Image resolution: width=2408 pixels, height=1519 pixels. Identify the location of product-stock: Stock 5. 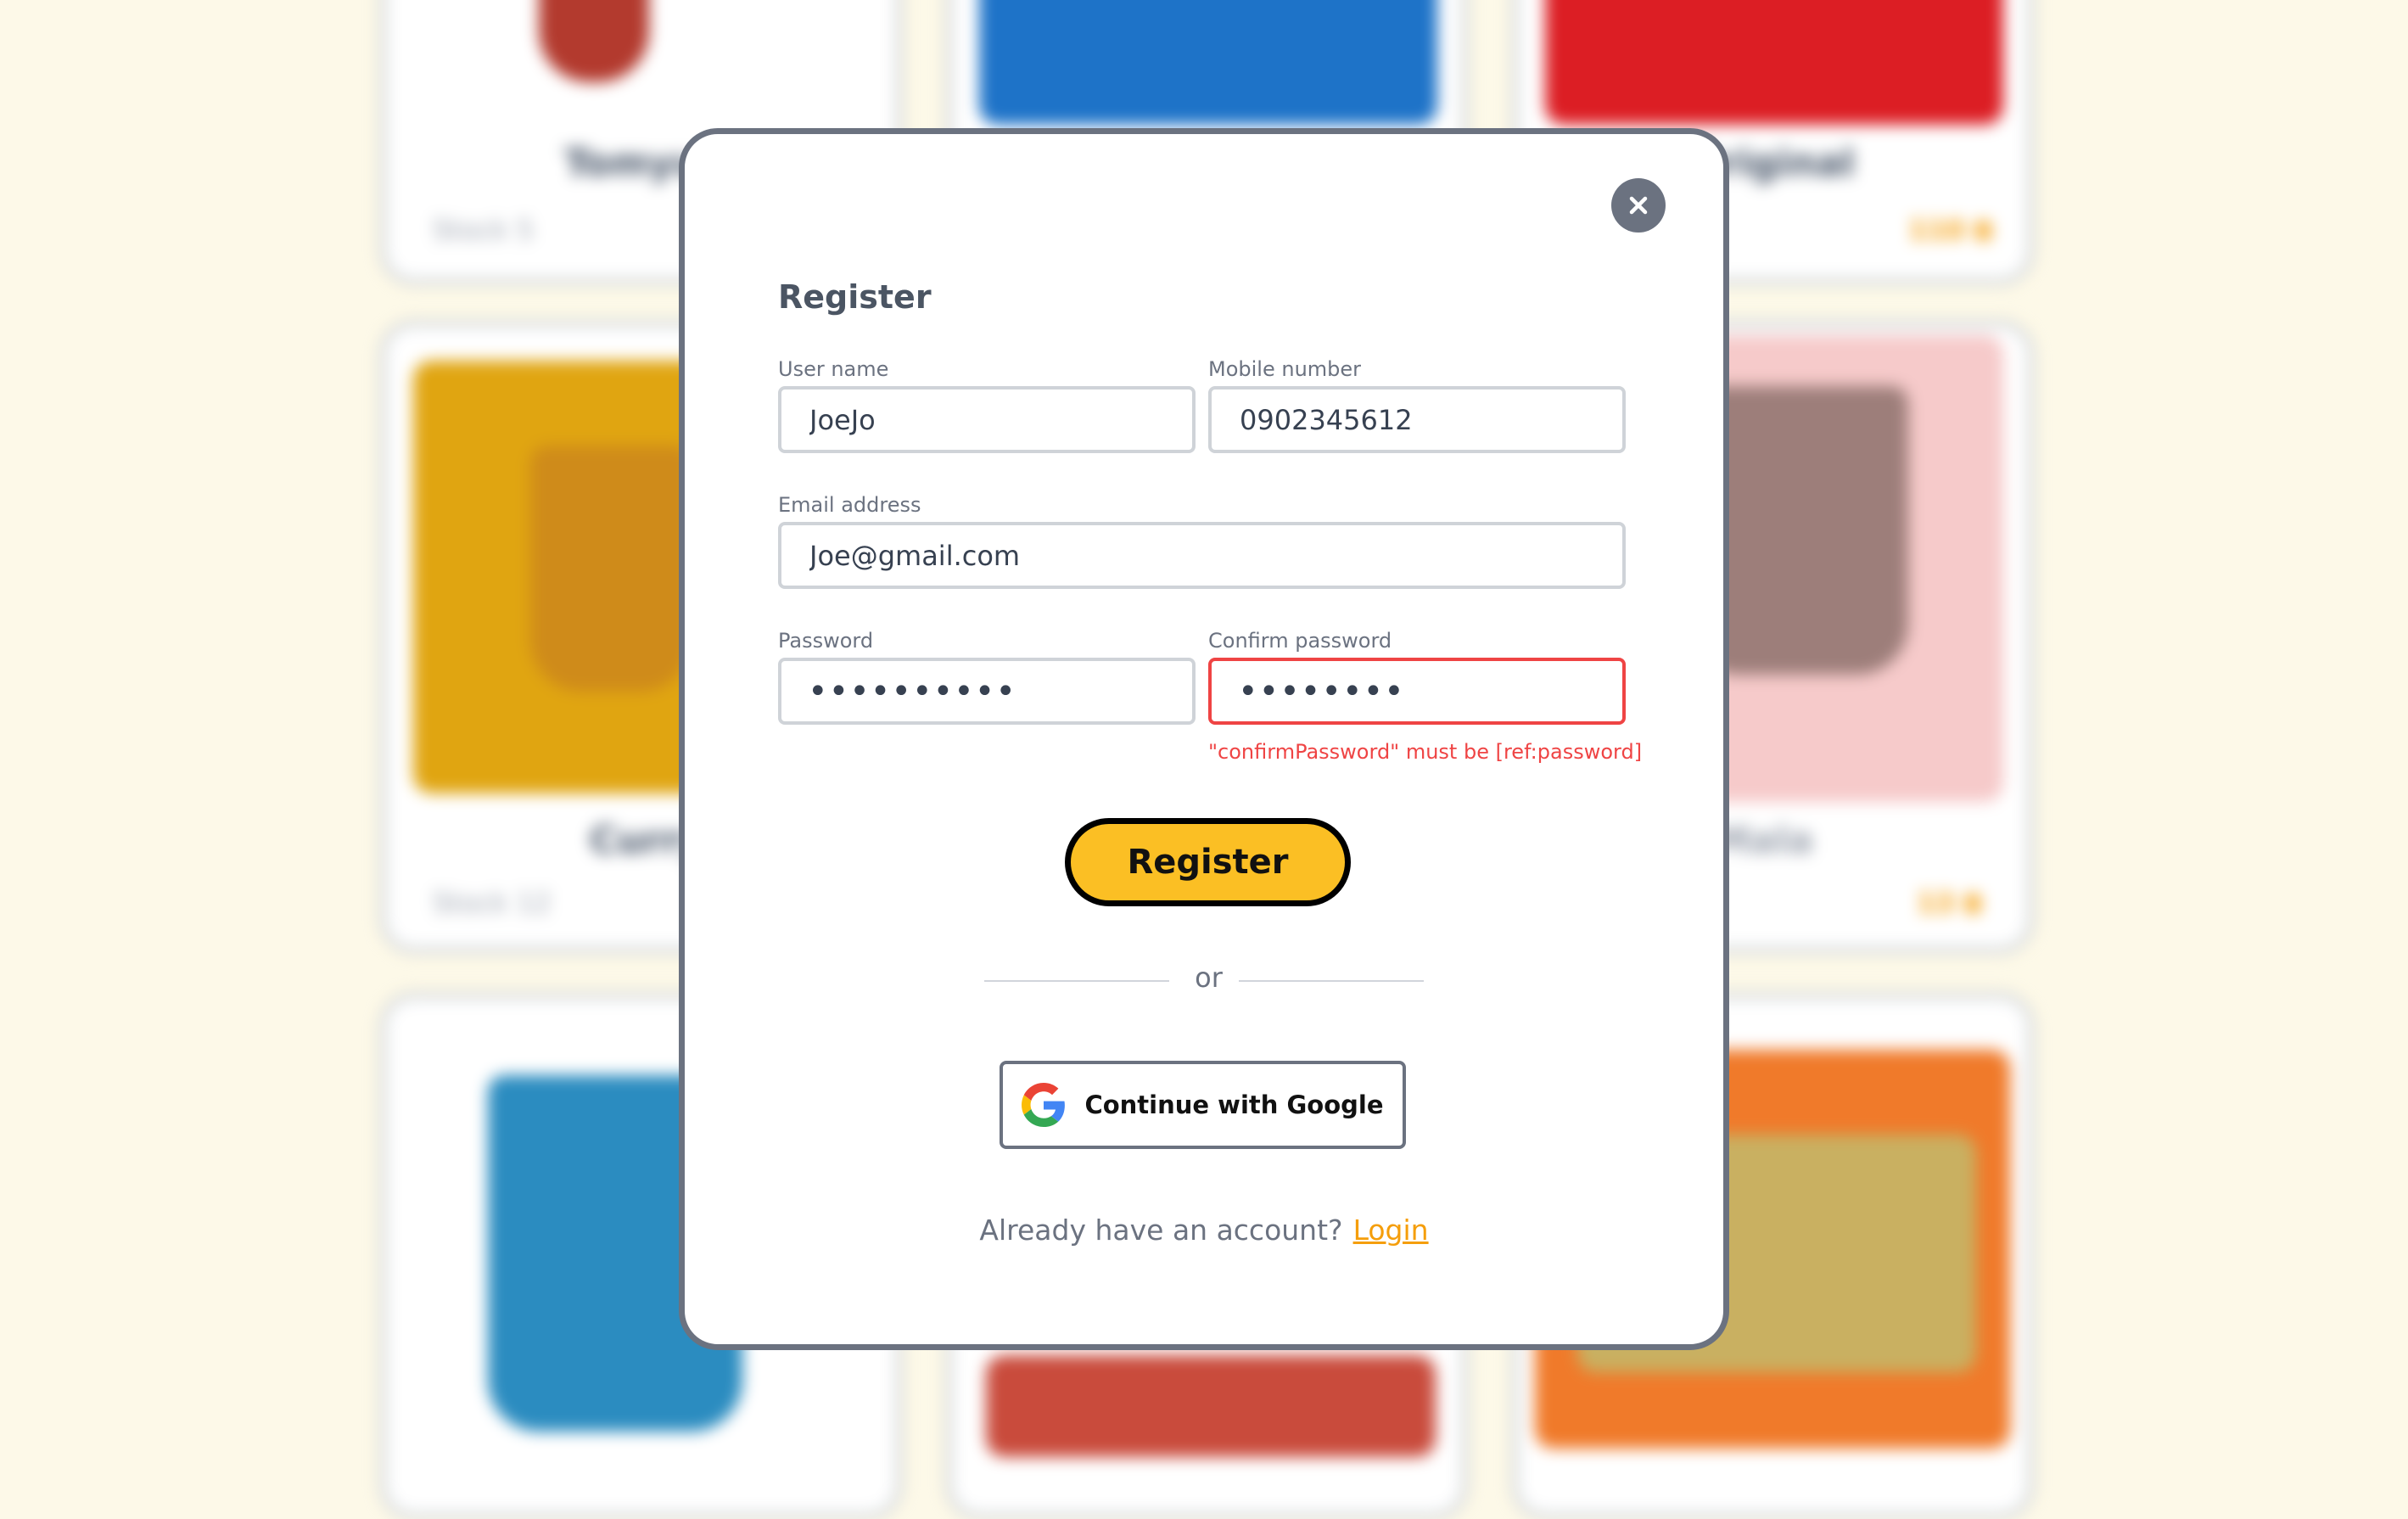
(484, 230).